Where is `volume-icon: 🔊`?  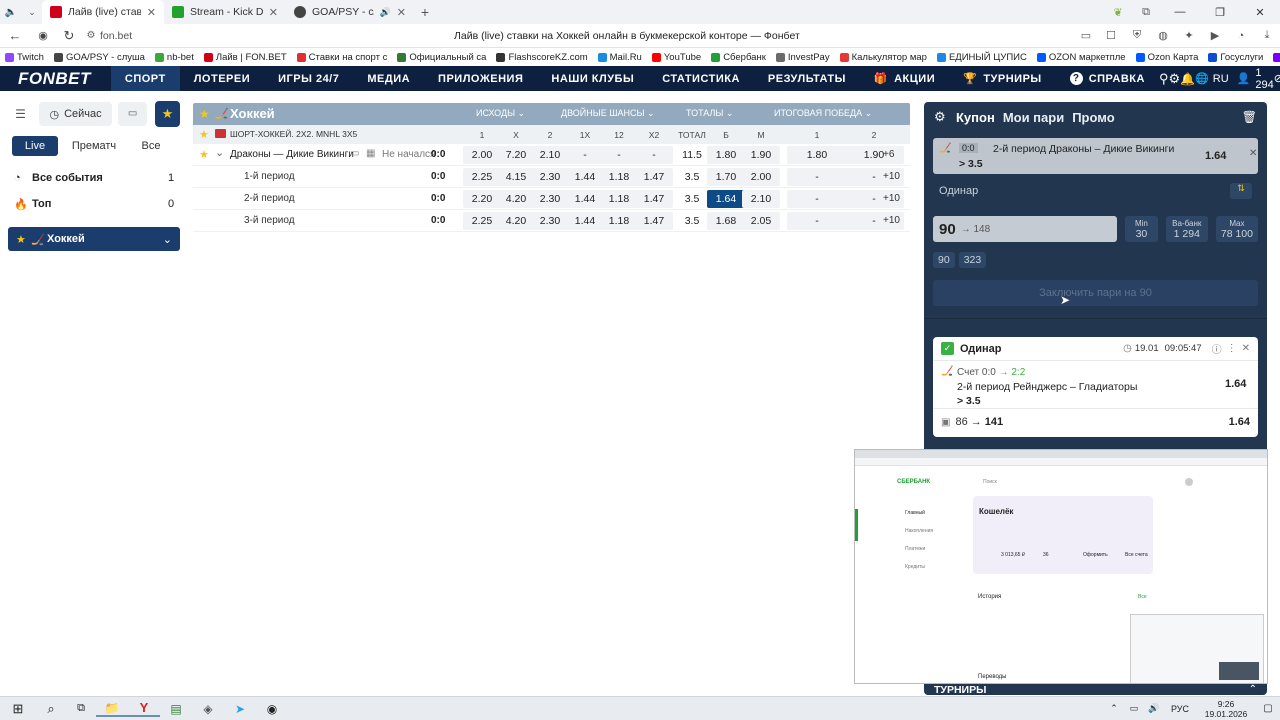
volume-icon: 🔊 is located at coordinates (1154, 708).